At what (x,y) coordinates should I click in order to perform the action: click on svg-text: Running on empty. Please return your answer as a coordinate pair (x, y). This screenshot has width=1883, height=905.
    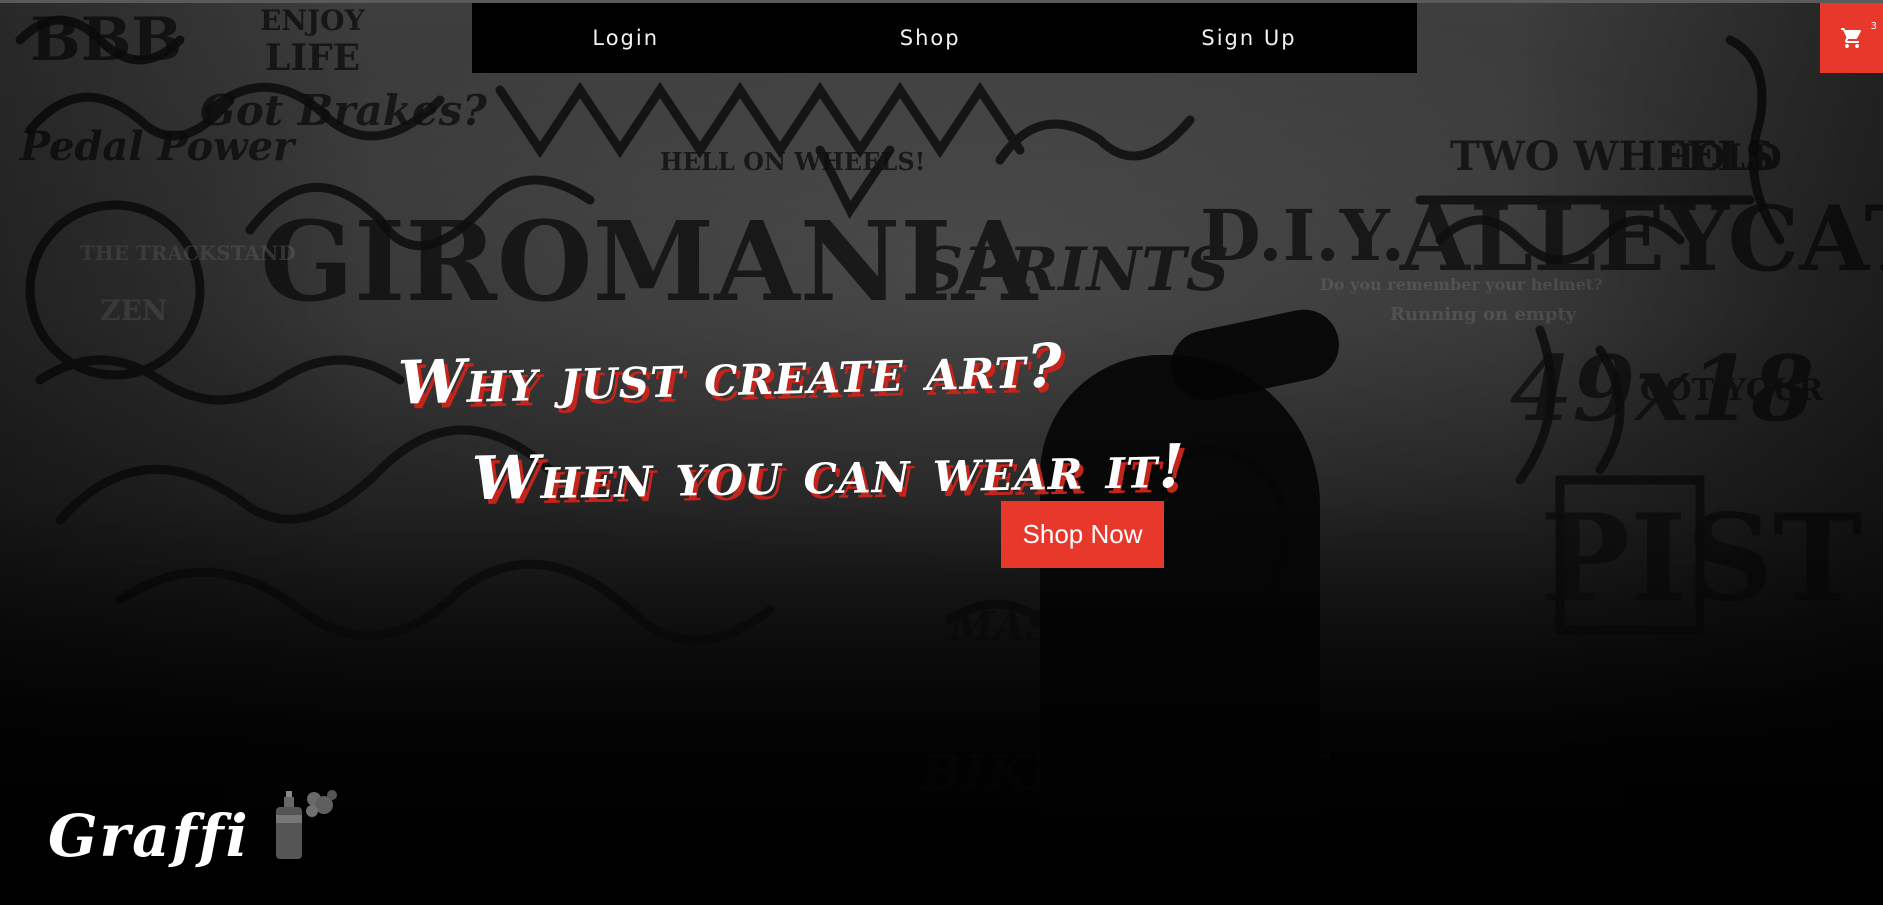
    Looking at the image, I should click on (1483, 314).